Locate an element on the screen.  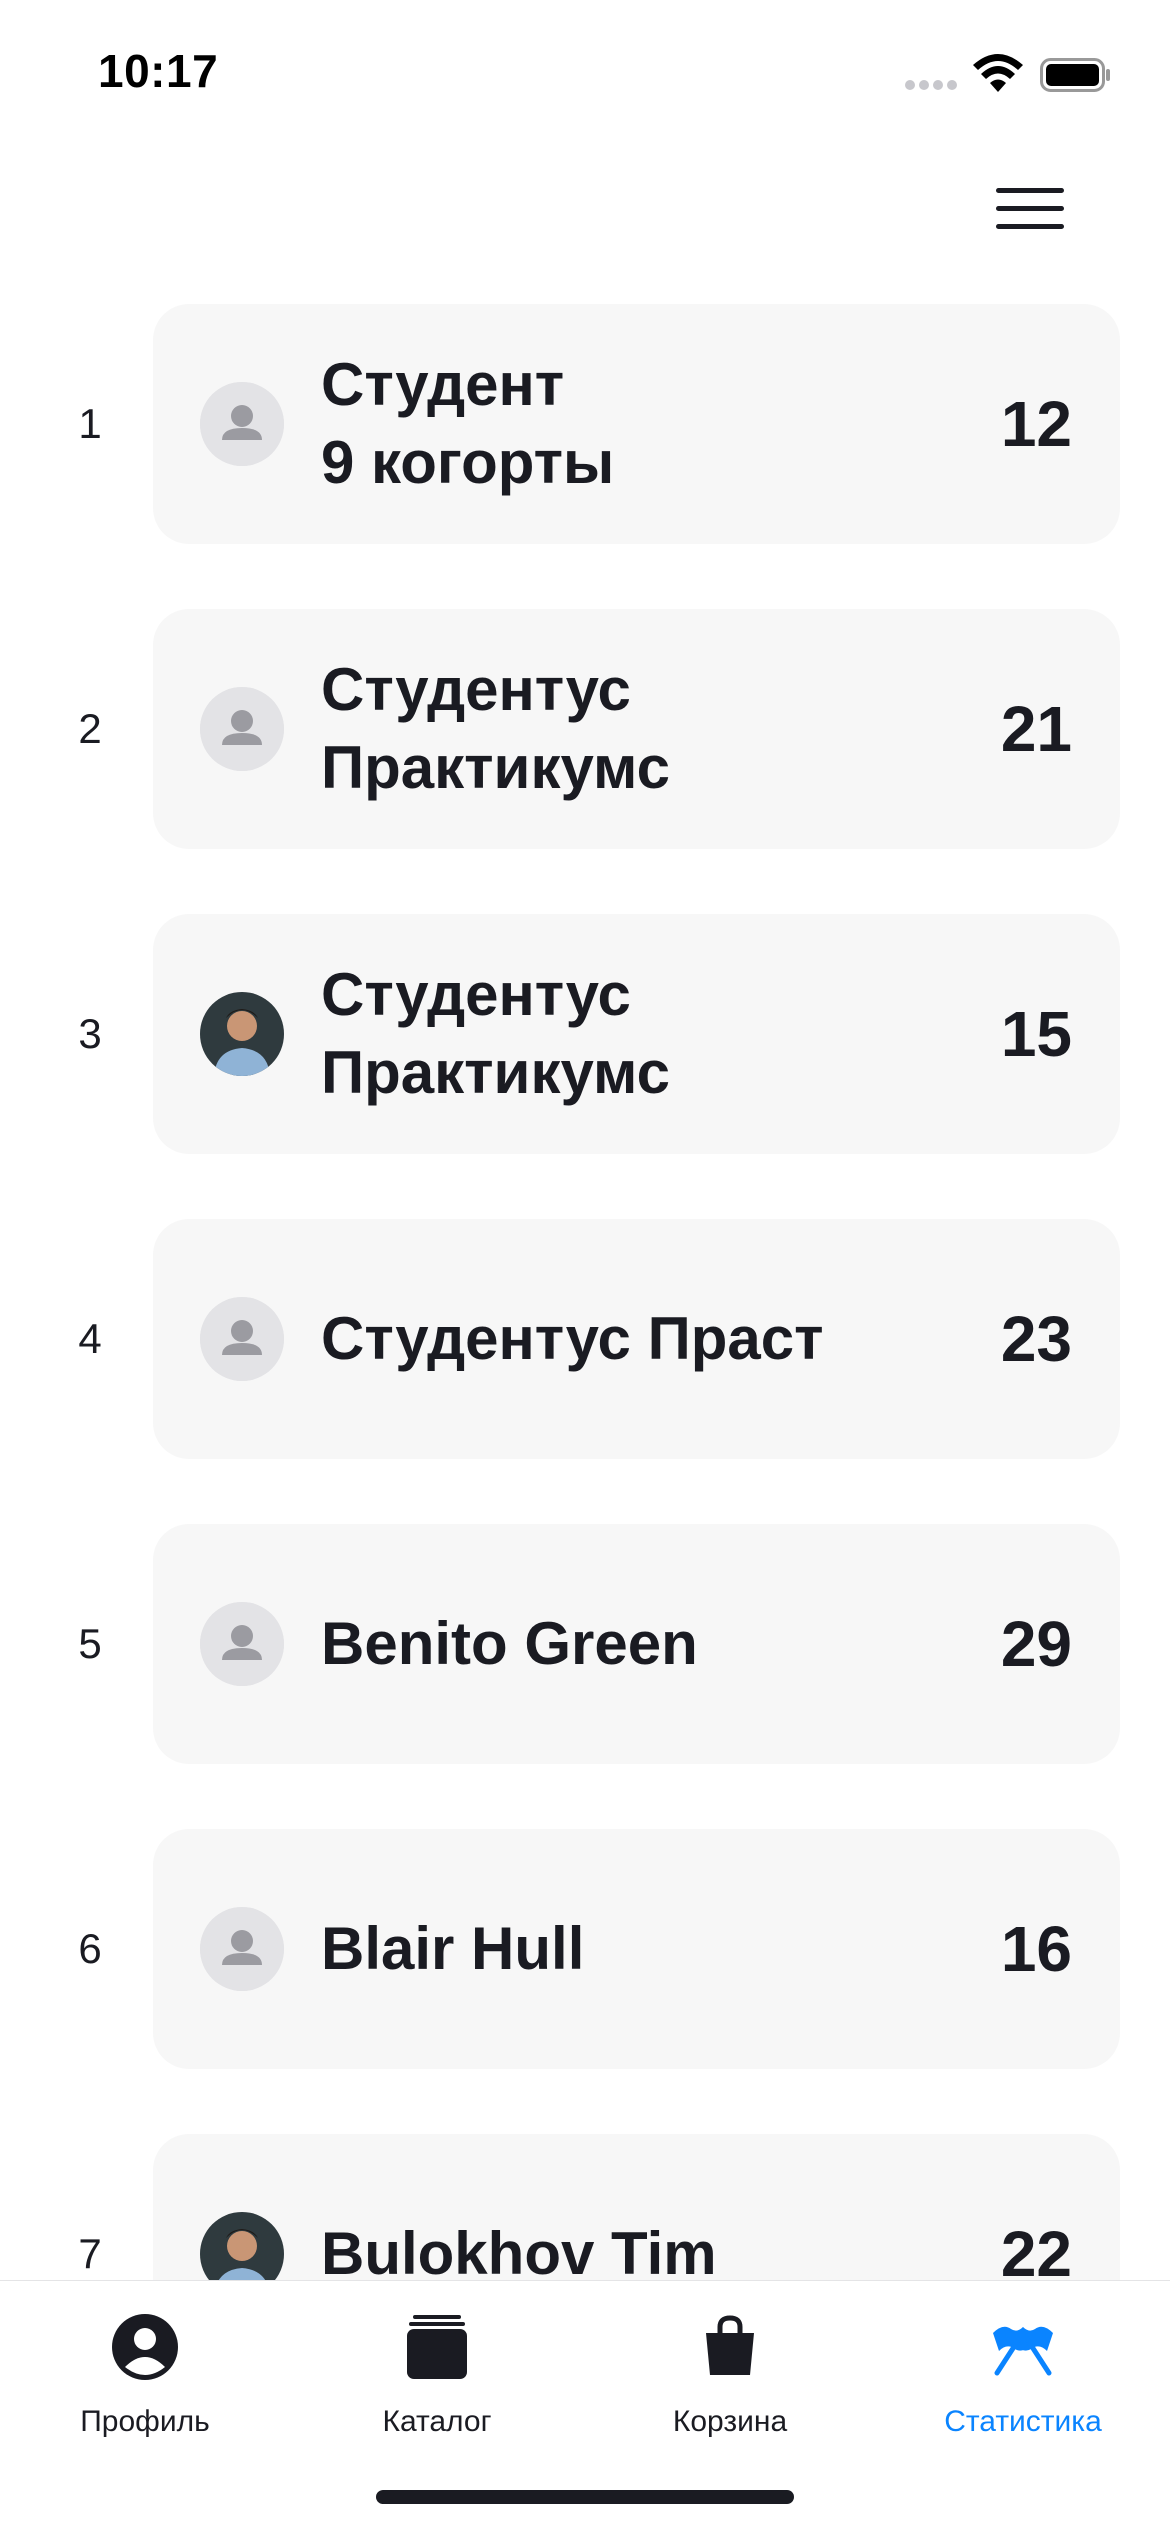
user-card: Blair Hull 16 is located at coordinates (636, 1949).